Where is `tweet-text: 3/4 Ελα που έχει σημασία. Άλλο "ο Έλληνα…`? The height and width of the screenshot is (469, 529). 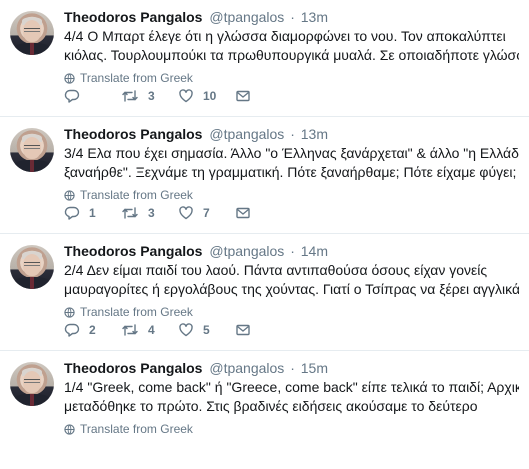
tweet-text: 3/4 Ελα που έχει σημασία. Άλλο "ο Έλληνα… is located at coordinates (291, 163).